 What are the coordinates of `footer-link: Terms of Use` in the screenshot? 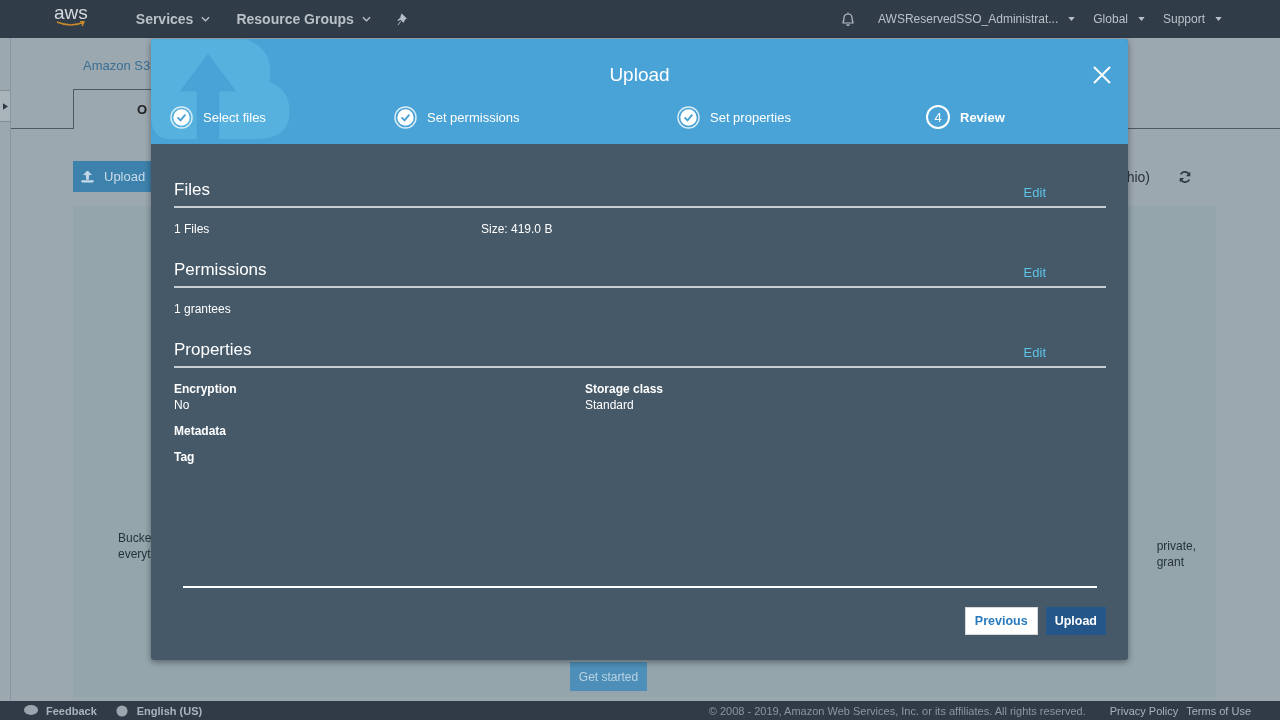 It's located at (1218, 710).